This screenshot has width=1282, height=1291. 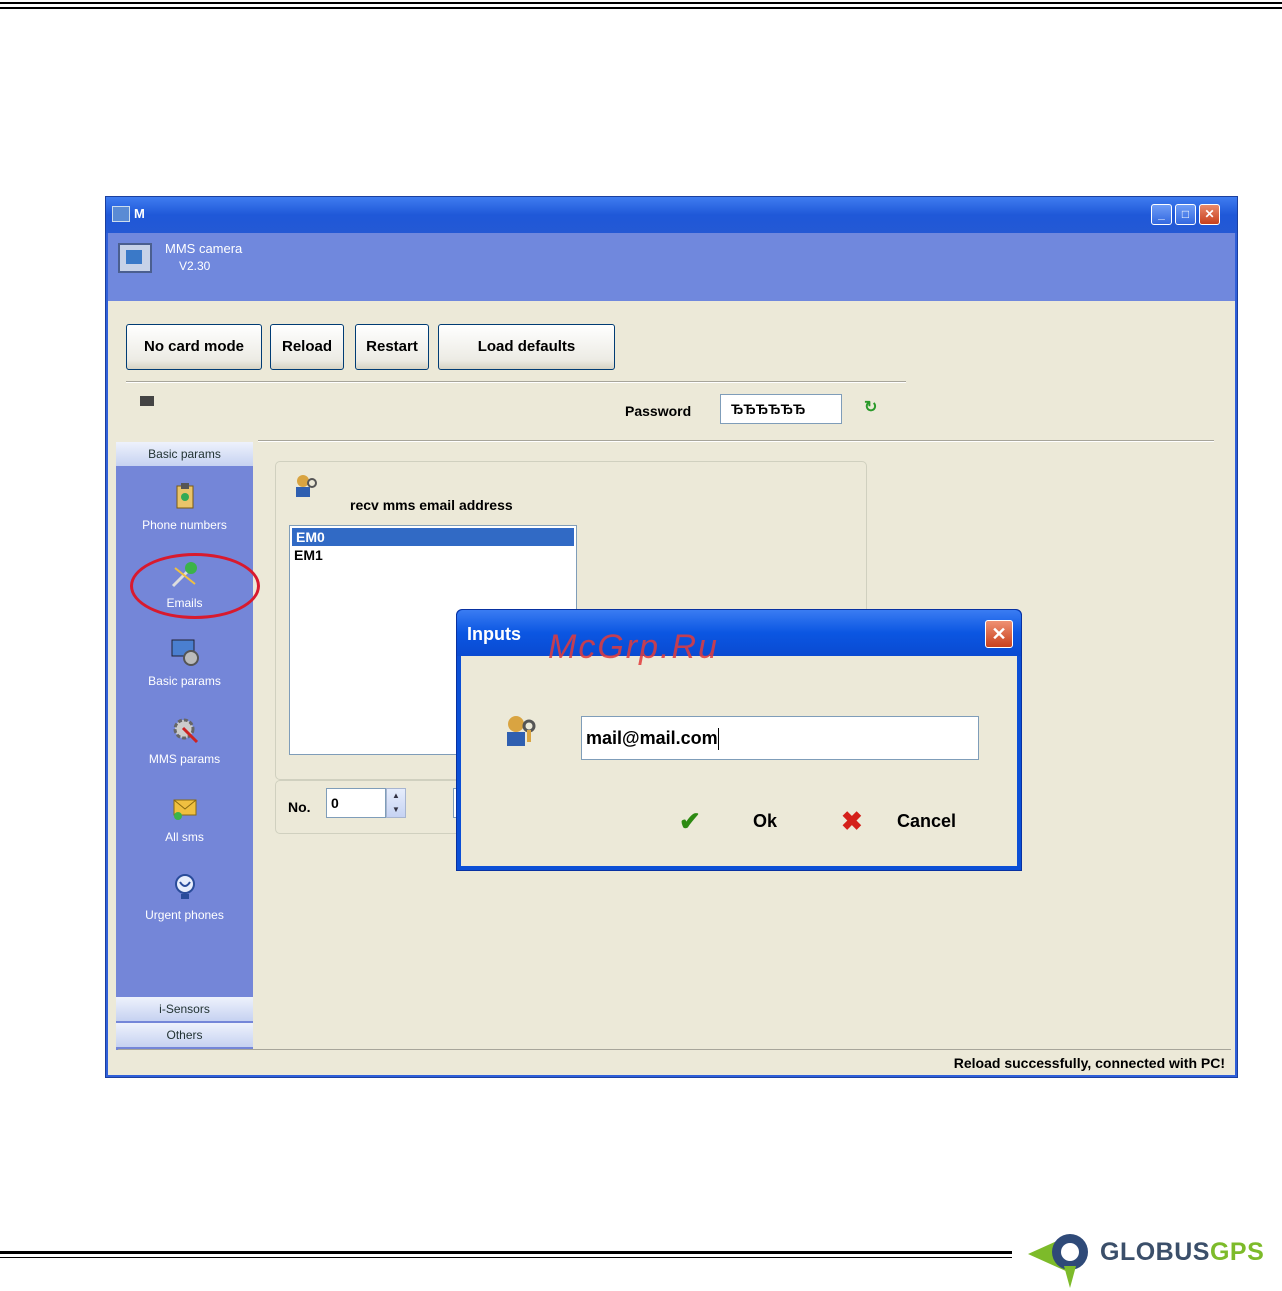 What do you see at coordinates (185, 731) in the screenshot?
I see `gear-pen-icon` at bounding box center [185, 731].